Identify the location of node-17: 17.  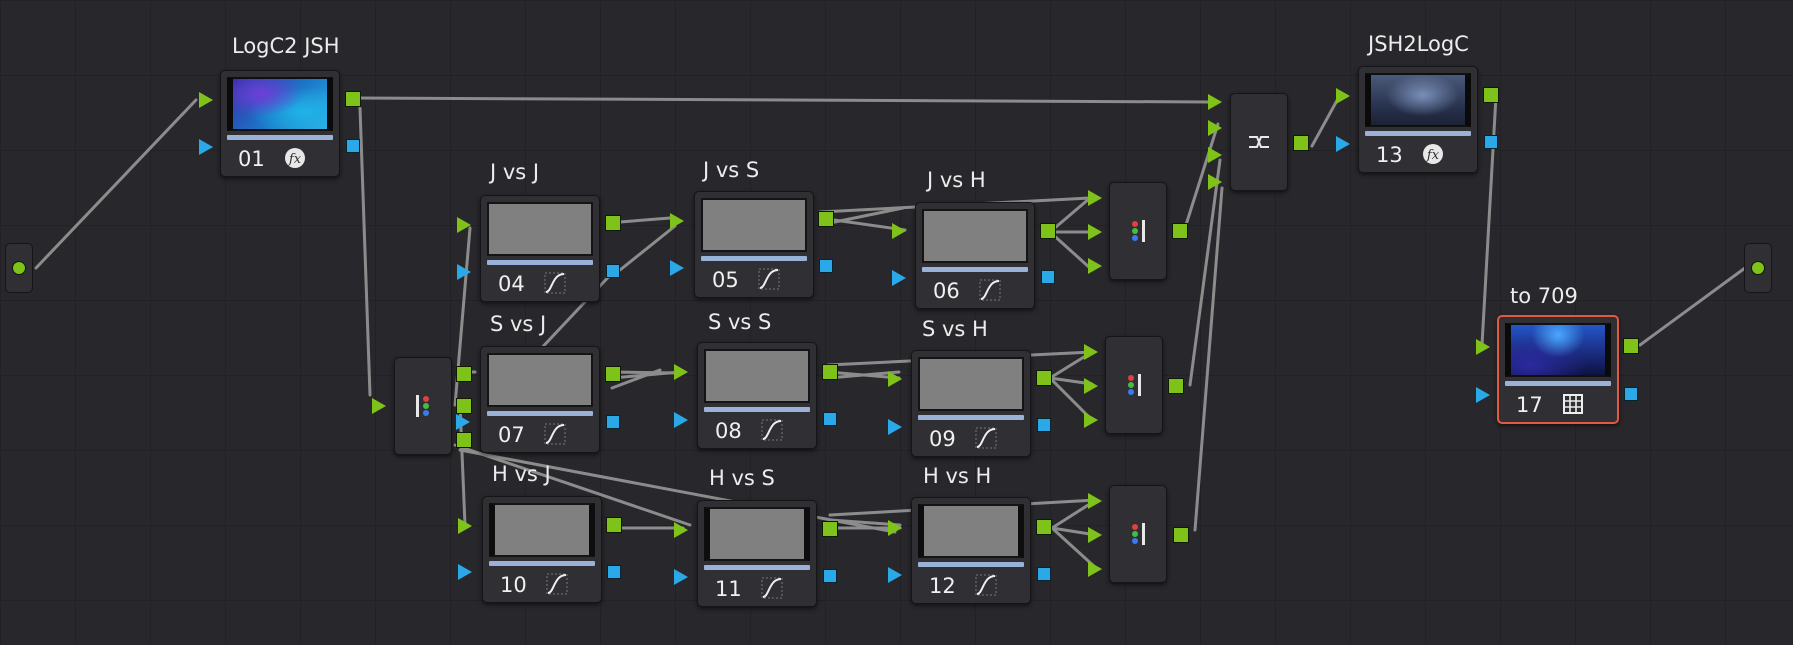
(1558, 369).